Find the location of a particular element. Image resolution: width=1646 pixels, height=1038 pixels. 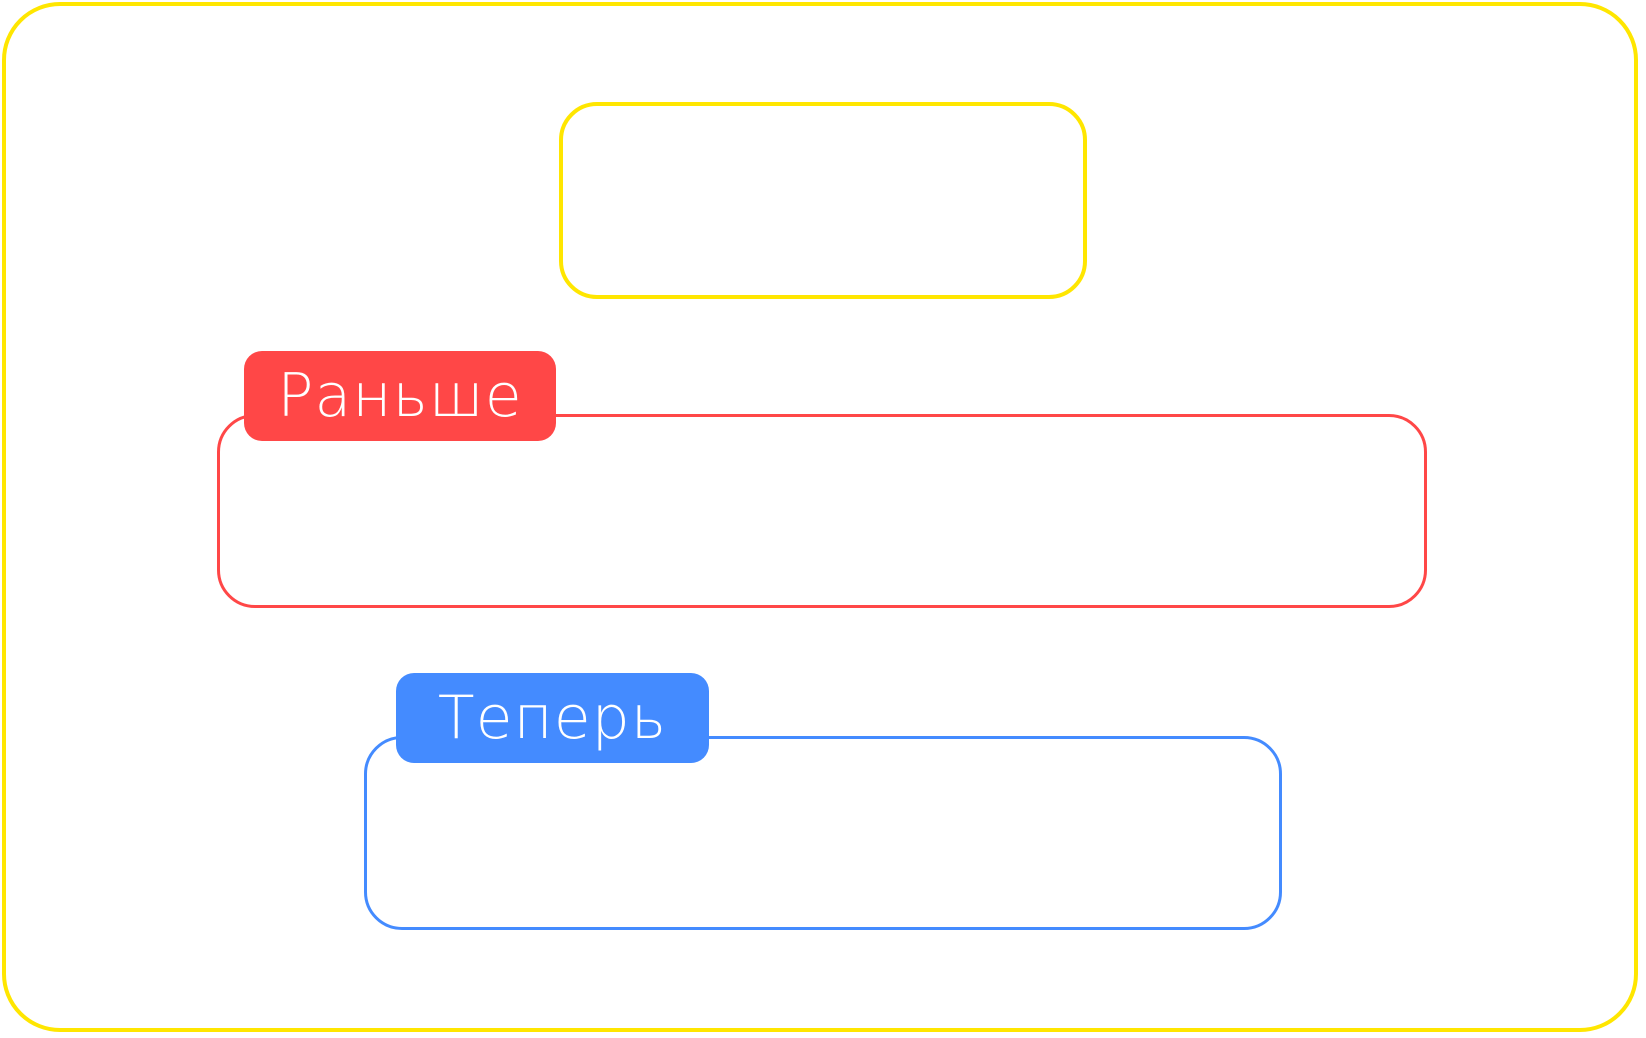

top-box is located at coordinates (823, 200).